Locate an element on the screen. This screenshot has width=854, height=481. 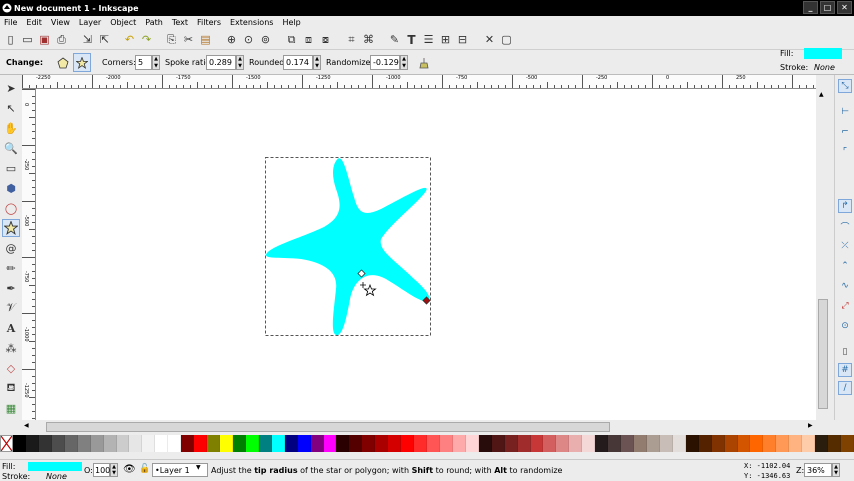
horizontal-scrollbar: ◀ ▶ is located at coordinates (426, 427).